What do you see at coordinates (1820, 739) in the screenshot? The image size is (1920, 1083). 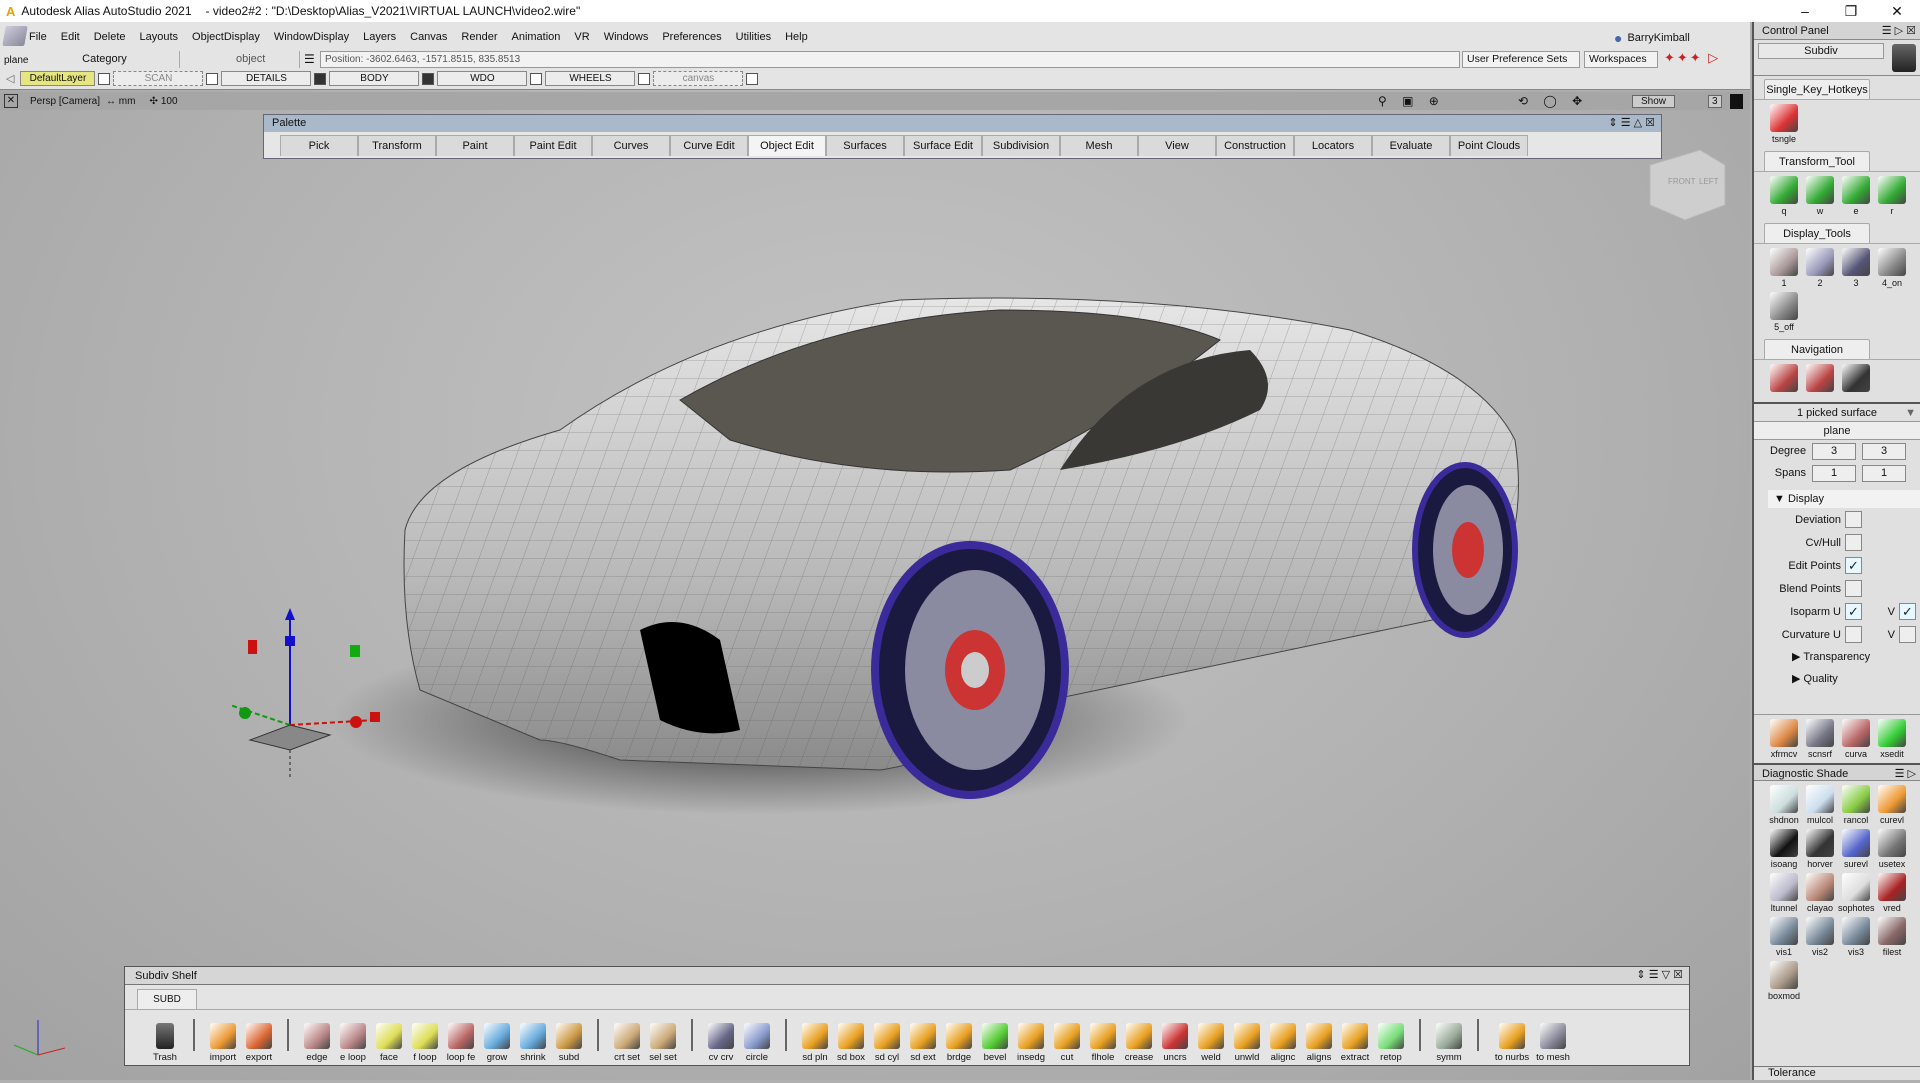 I see `tool-scnsrf: scnsrf` at bounding box center [1820, 739].